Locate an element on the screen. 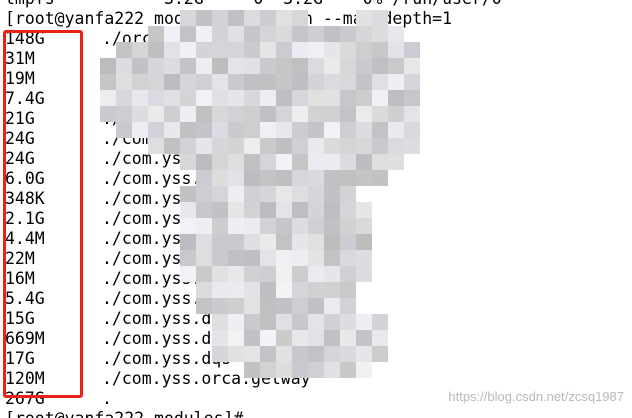 The image size is (632, 418). du-size: 669M is located at coordinates (25, 338).